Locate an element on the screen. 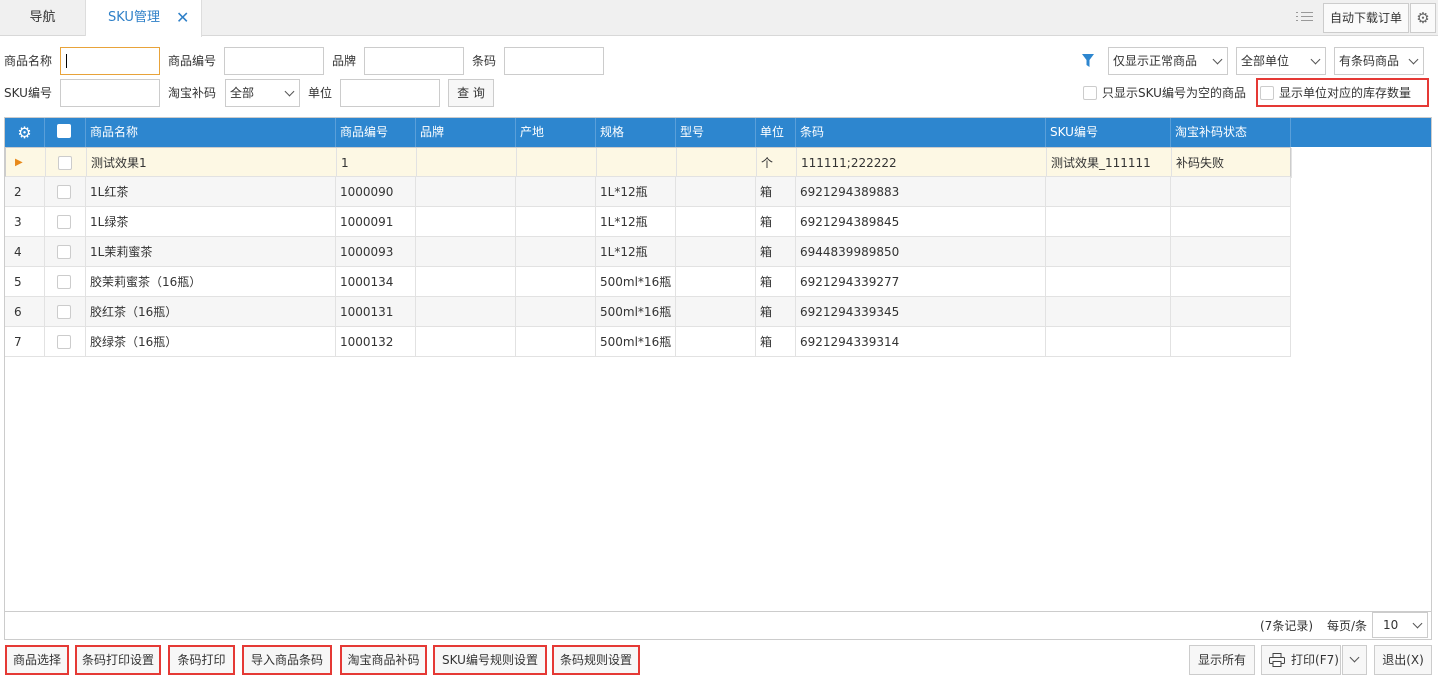 This screenshot has width=1438, height=675. header-model: 型号 is located at coordinates (716, 132).